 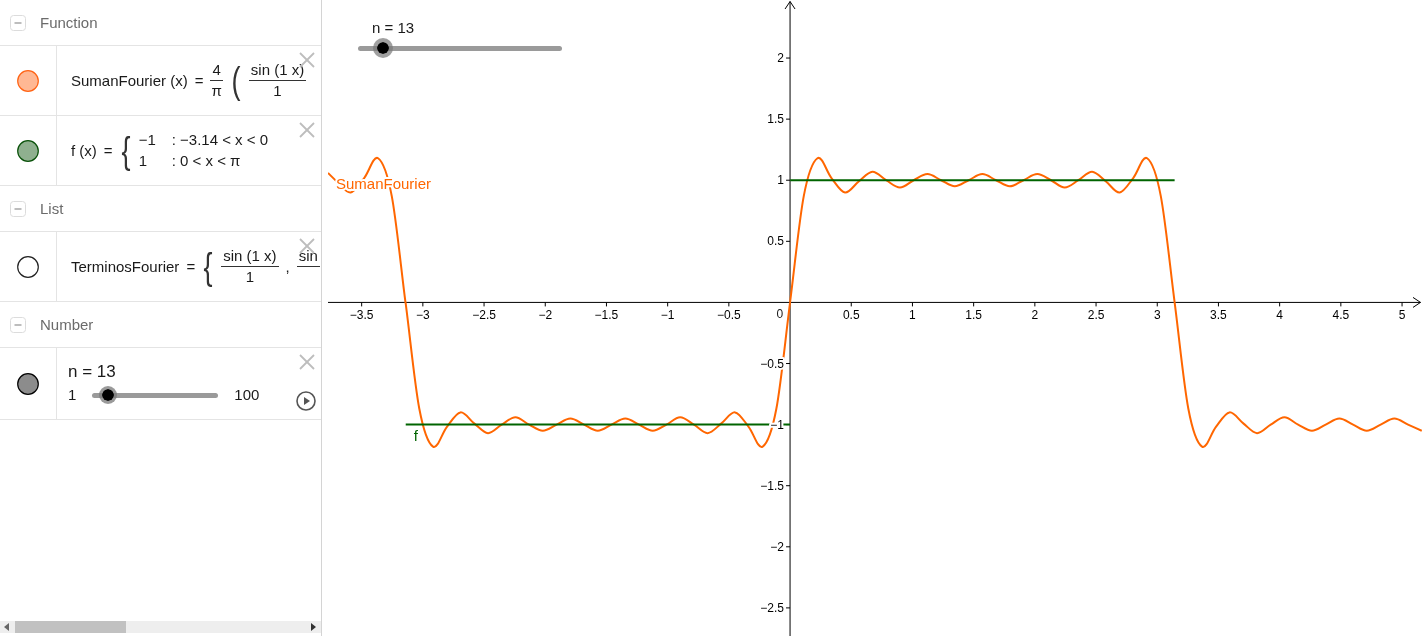 What do you see at coordinates (247, 395) in the screenshot?
I see `slider-max-label: 100` at bounding box center [247, 395].